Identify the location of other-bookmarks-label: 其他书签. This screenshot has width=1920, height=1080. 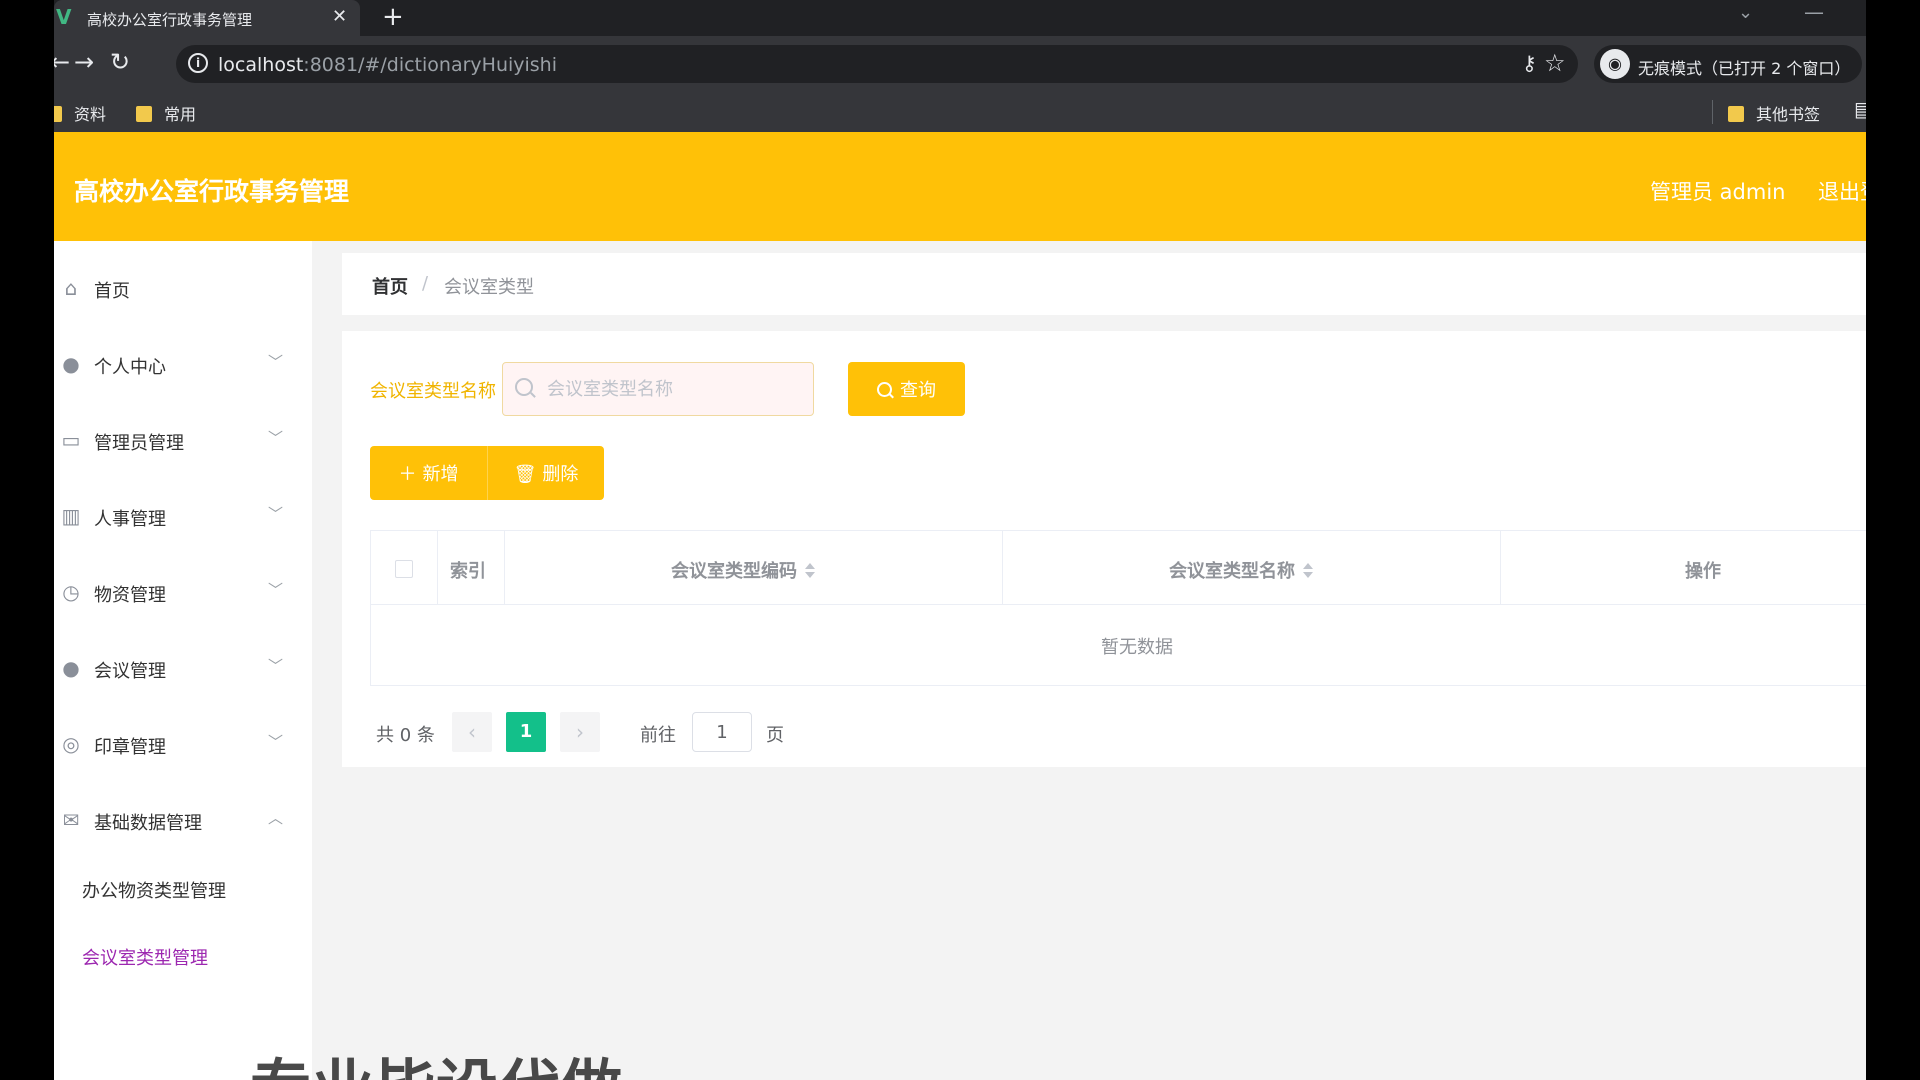
(1788, 114).